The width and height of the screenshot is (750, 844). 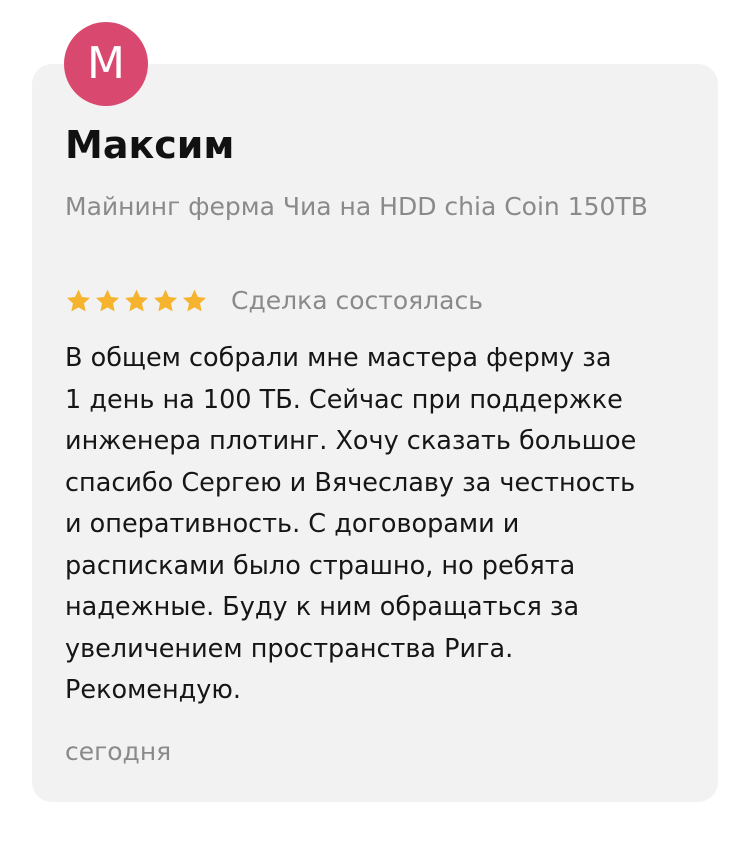 I want to click on rating-row: Сделка состоялась, so click(x=273, y=301).